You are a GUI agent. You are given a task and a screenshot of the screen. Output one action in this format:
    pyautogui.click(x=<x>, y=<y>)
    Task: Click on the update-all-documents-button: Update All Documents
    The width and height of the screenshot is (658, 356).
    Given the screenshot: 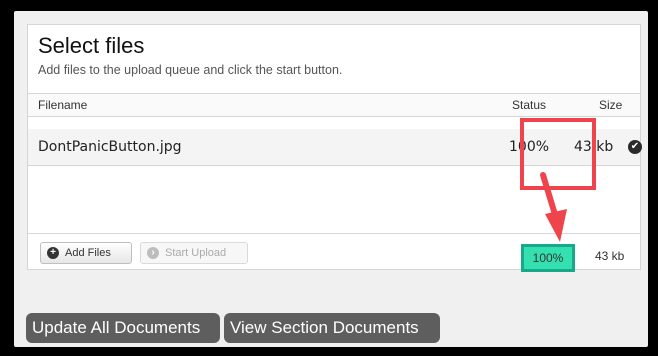 What is the action you would take?
    pyautogui.click(x=123, y=328)
    